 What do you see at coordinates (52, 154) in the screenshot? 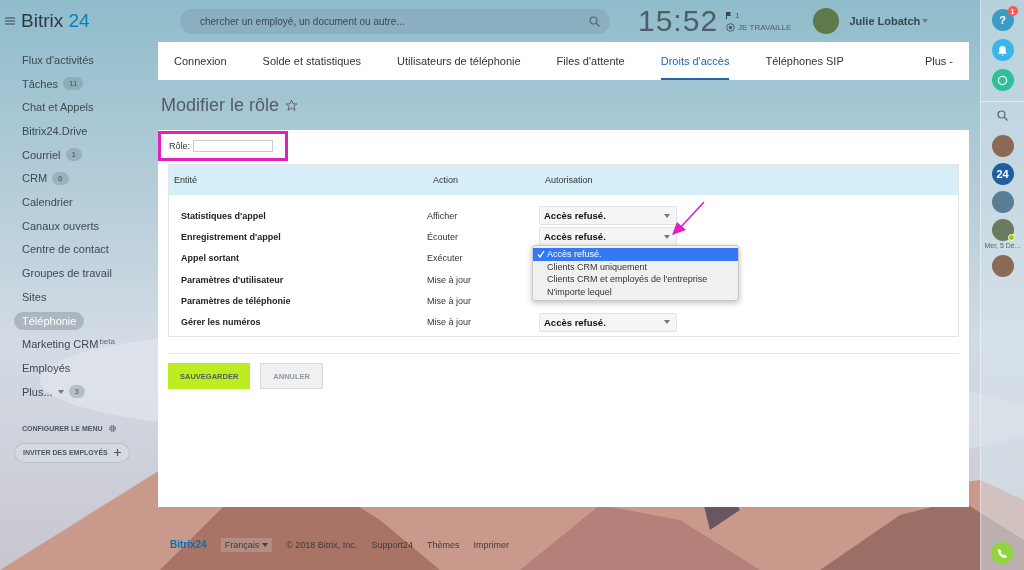
I see `sidebar-item: Courriel 1` at bounding box center [52, 154].